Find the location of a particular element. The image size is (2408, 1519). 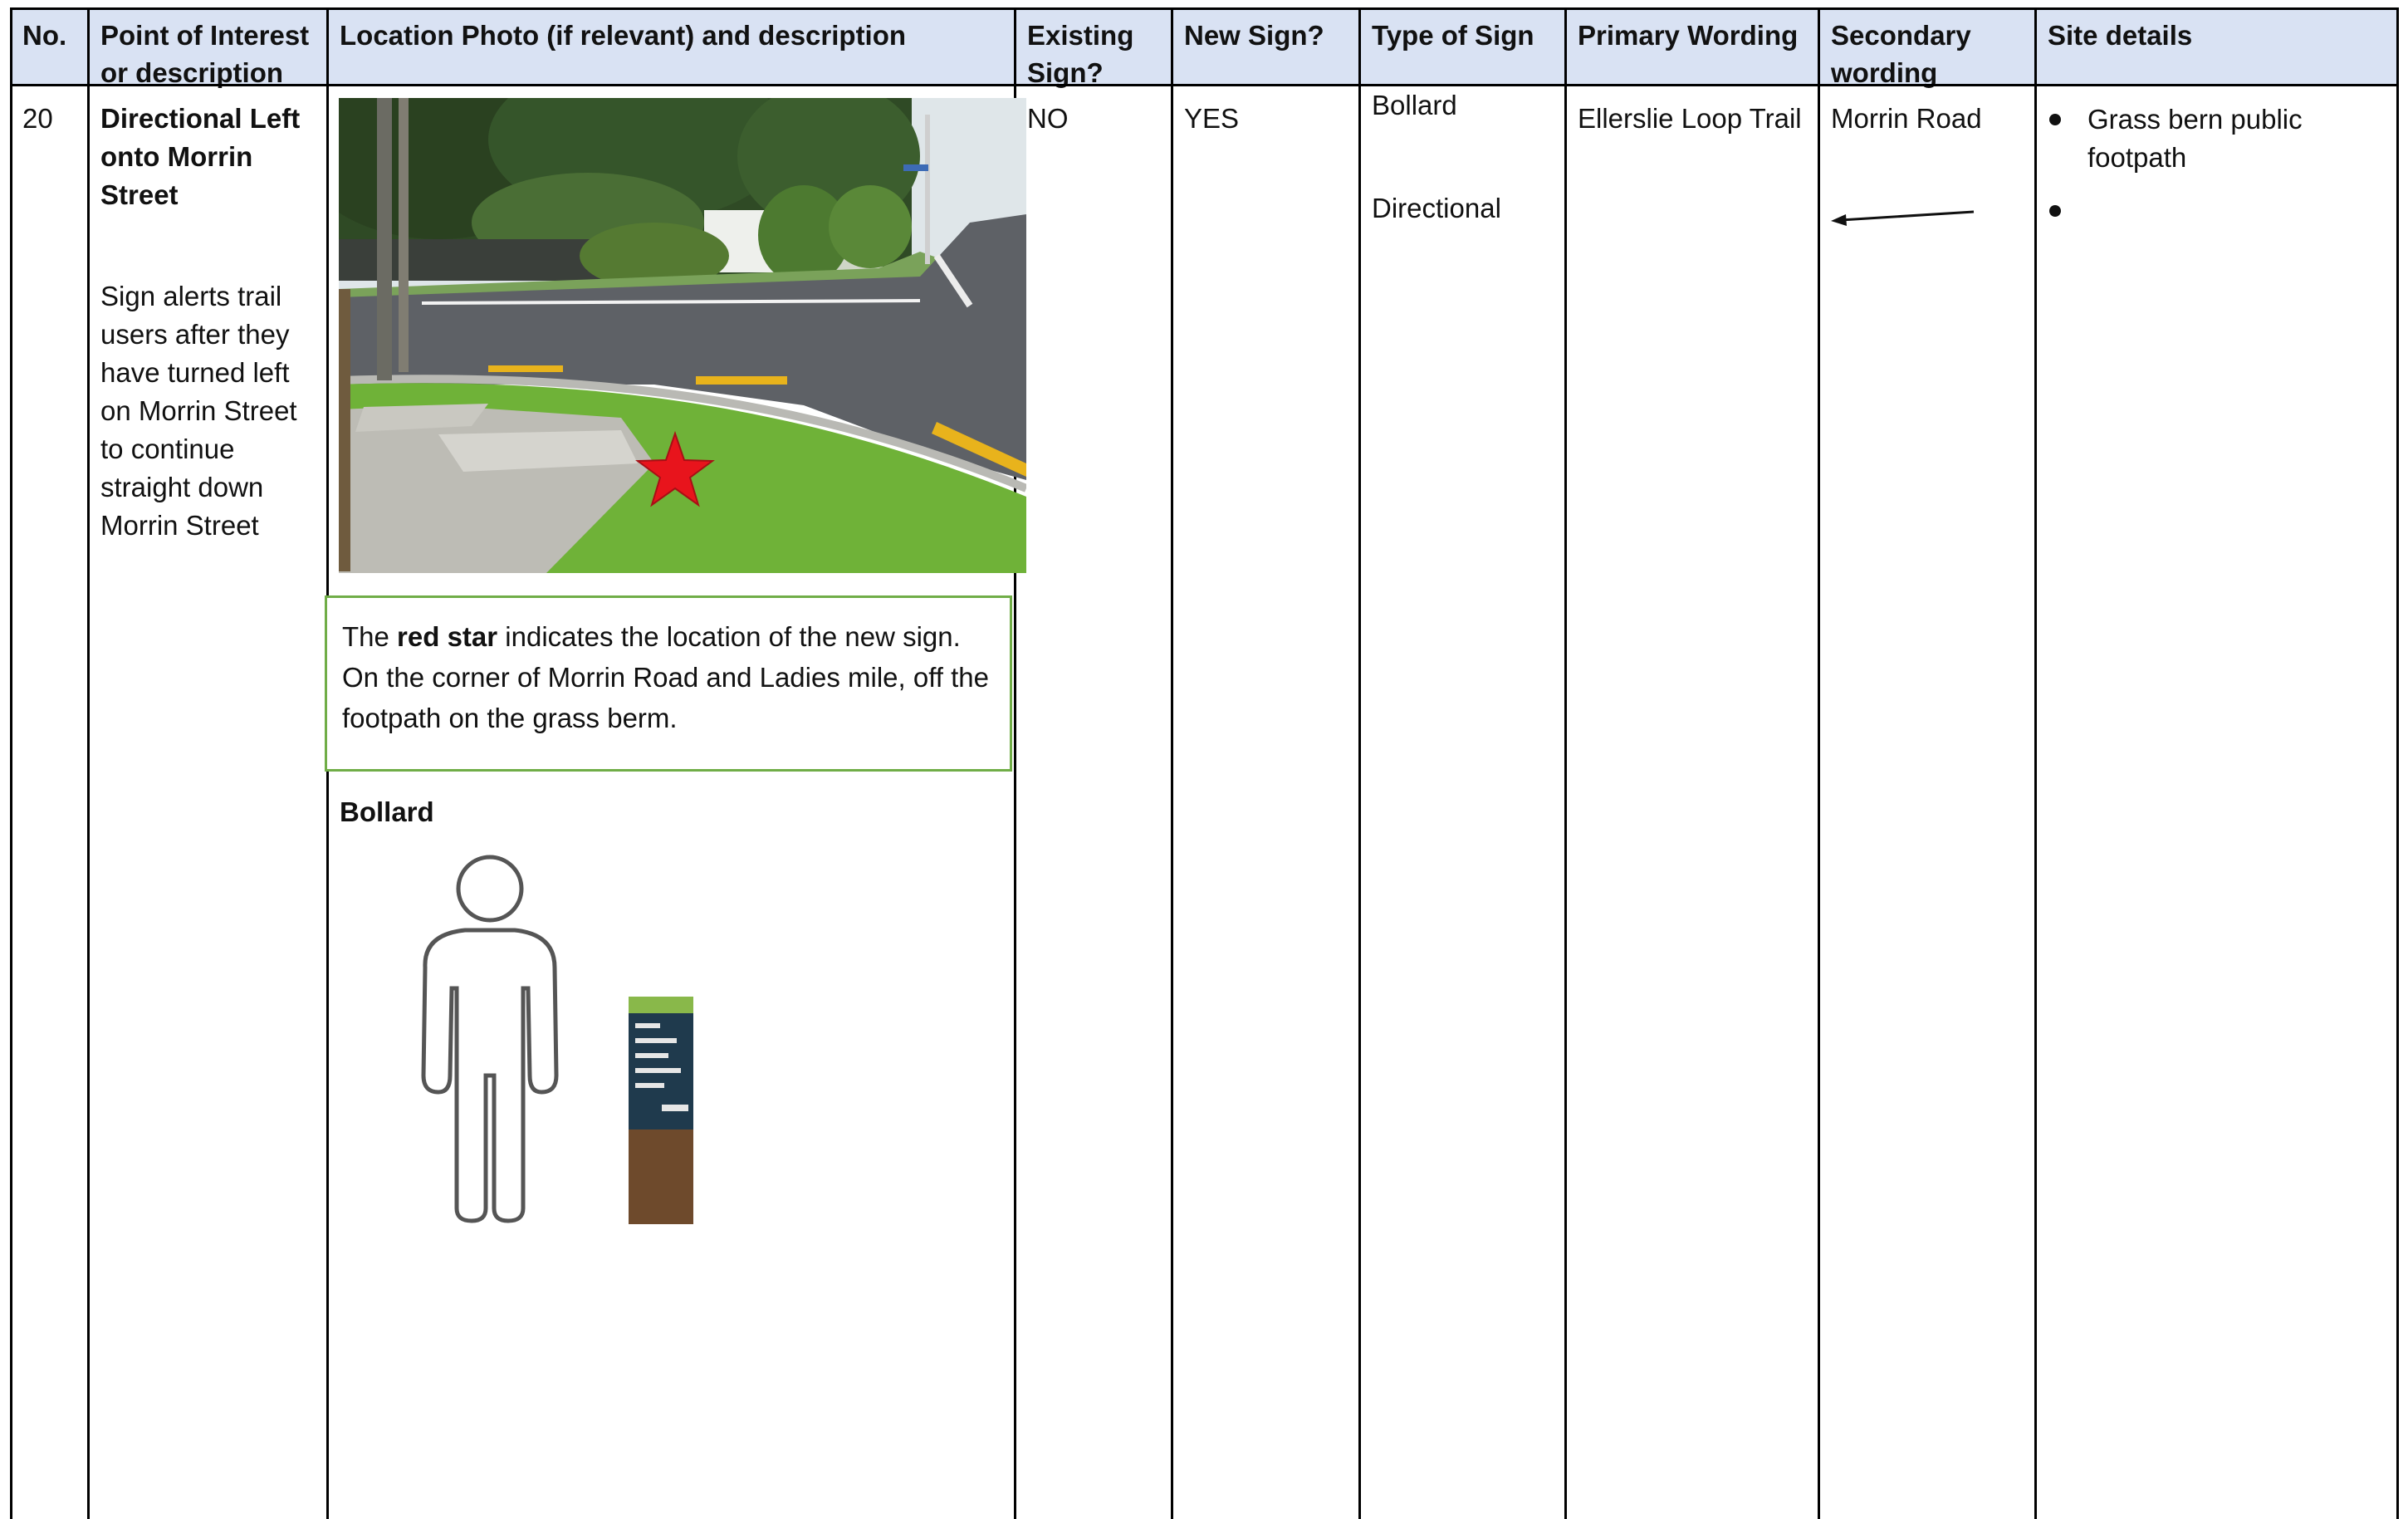

site-detail-item-1: Grass bern public footpath is located at coordinates (2195, 138).